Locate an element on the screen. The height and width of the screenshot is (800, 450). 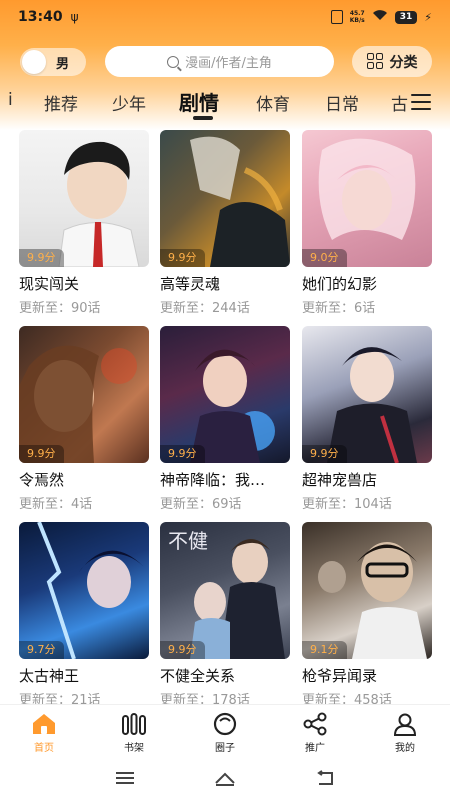
comic-update: 更新至：6话 is located at coordinates (339, 308).